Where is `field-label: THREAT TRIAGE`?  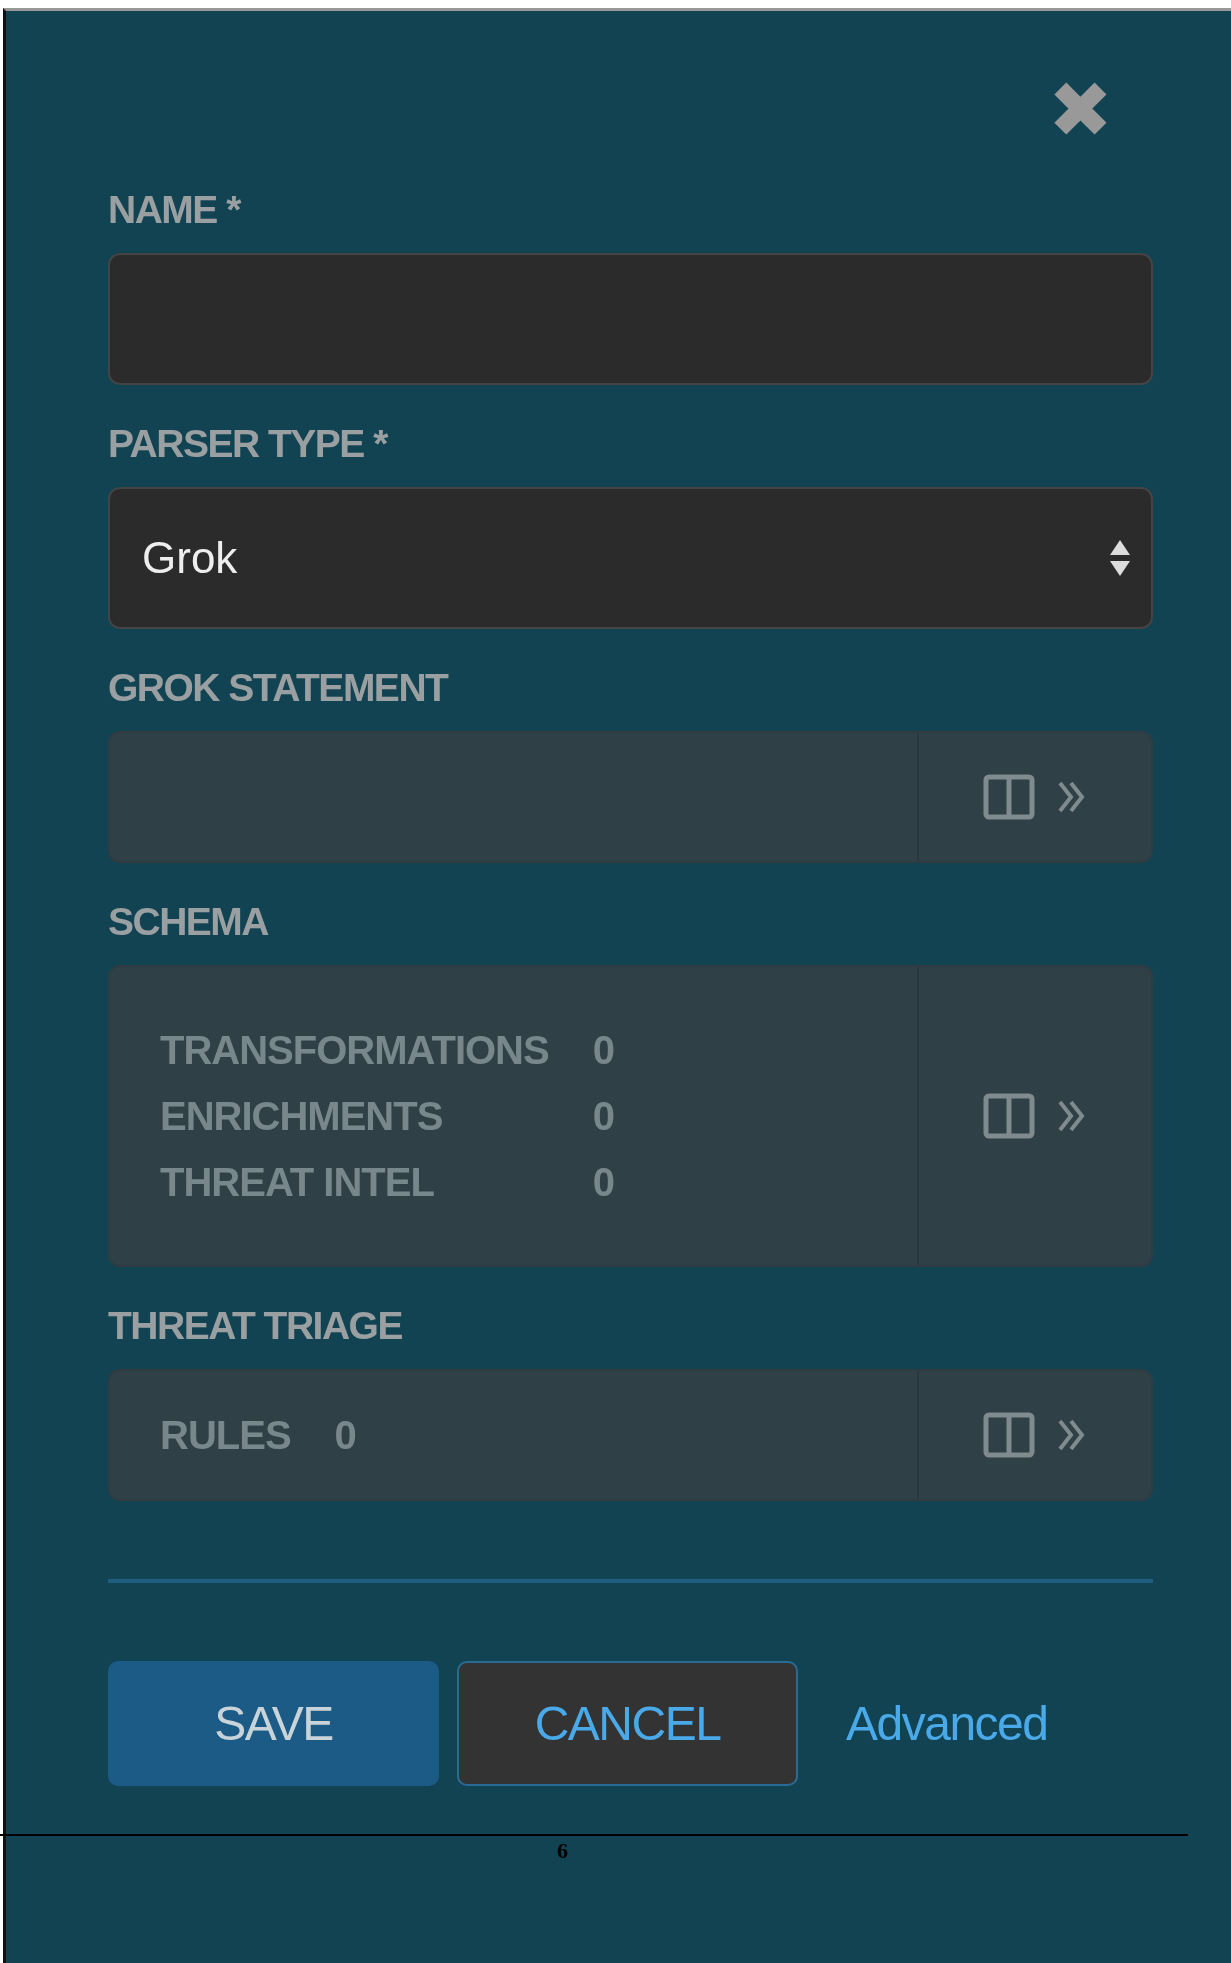 field-label: THREAT TRIAGE is located at coordinates (255, 1326).